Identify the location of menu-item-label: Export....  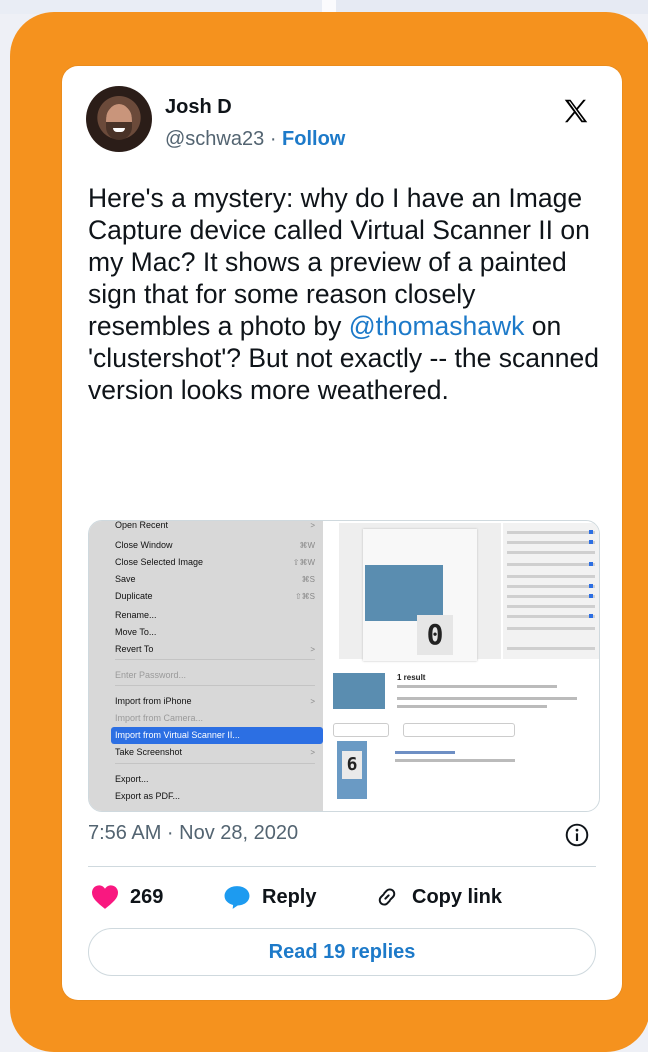
(132, 779).